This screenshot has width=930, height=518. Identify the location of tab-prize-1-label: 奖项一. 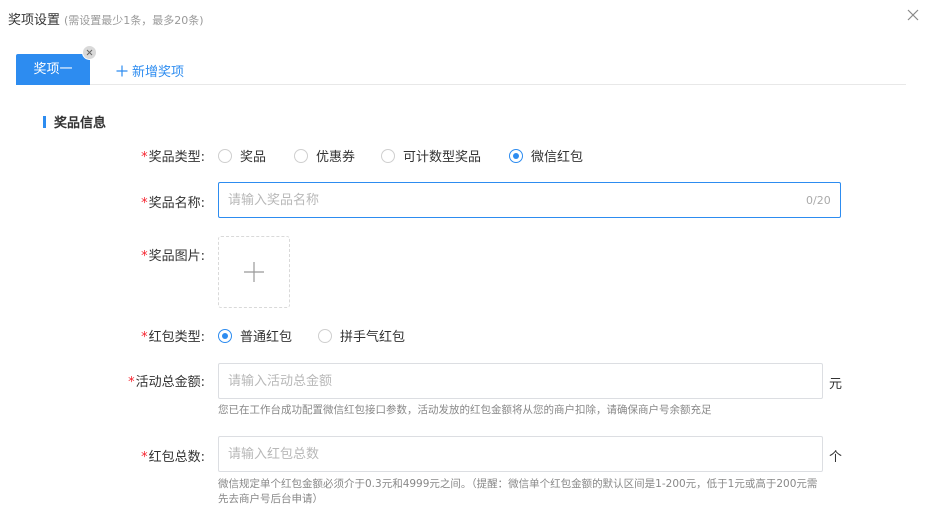
(53, 69).